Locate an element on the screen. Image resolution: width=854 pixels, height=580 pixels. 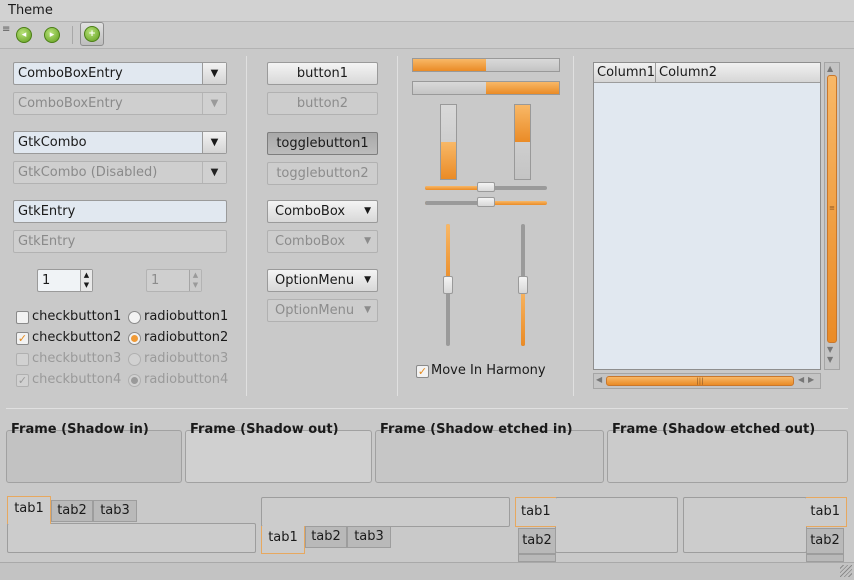
hscale1-slider is located at coordinates (486, 187).